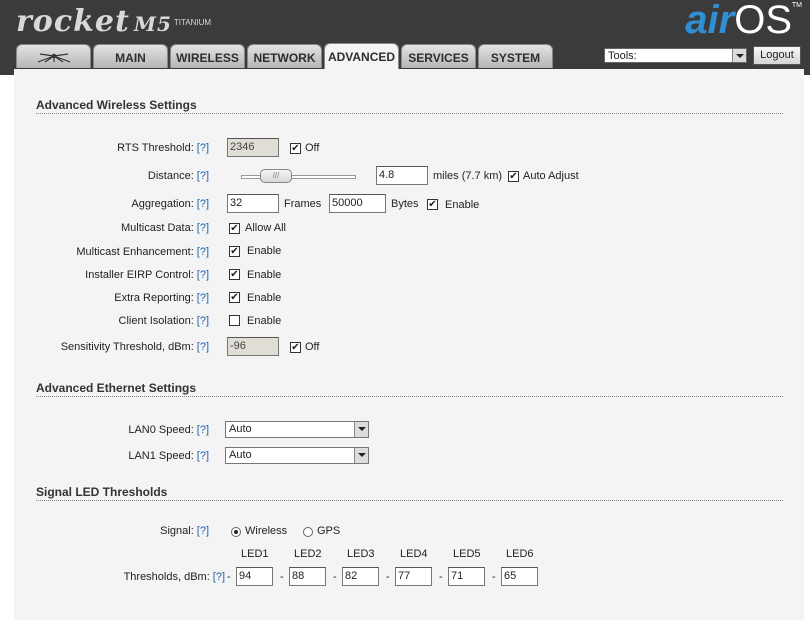 The width and height of the screenshot is (810, 640). Describe the element at coordinates (468, 176) in the screenshot. I see `distance-unit: miles (7.7 km)` at that location.